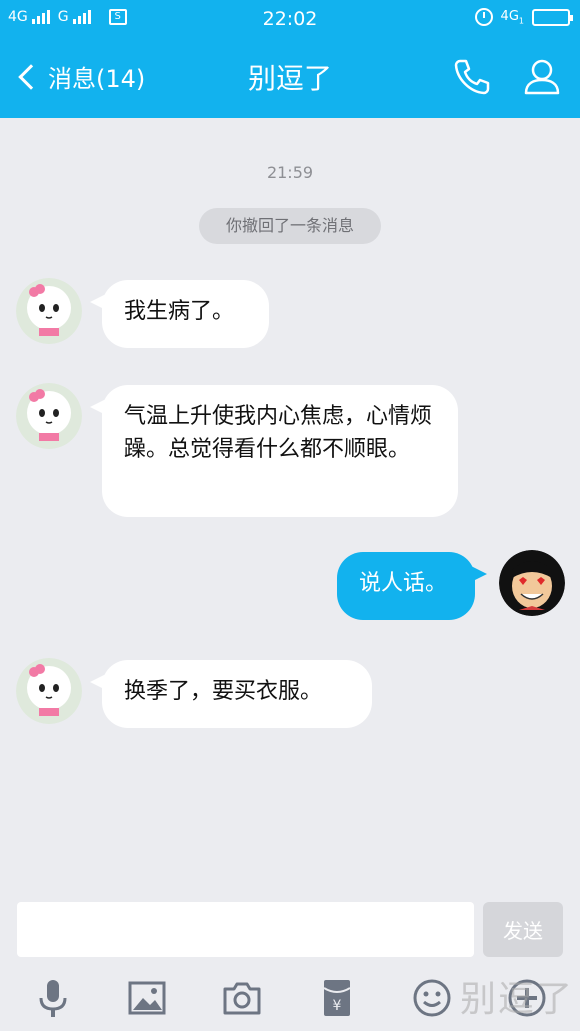 Image resolution: width=580 pixels, height=1031 pixels. I want to click on message-input, so click(245, 929).